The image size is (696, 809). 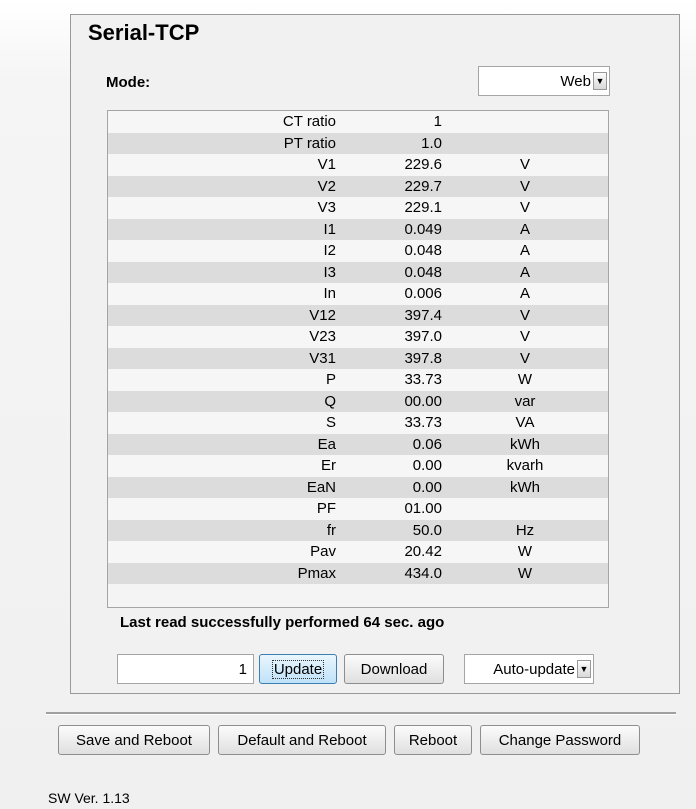 What do you see at coordinates (525, 423) in the screenshot?
I see `reading-unit: VA` at bounding box center [525, 423].